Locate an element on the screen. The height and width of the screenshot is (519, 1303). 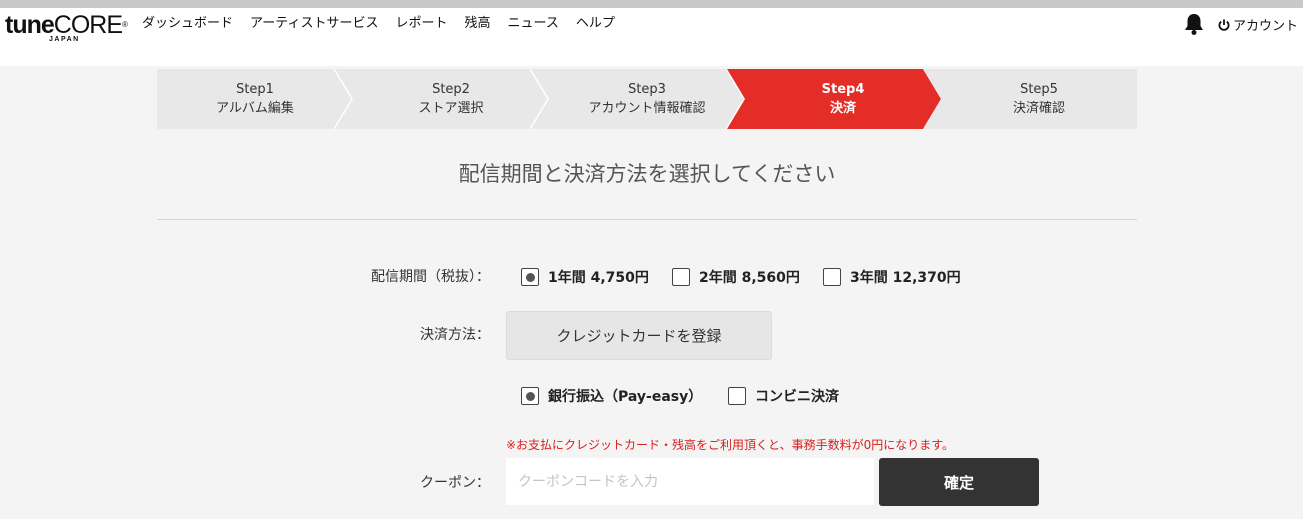
payment-option-bank-transfer: 銀行振込（Pay-easy） is located at coordinates (611, 396).